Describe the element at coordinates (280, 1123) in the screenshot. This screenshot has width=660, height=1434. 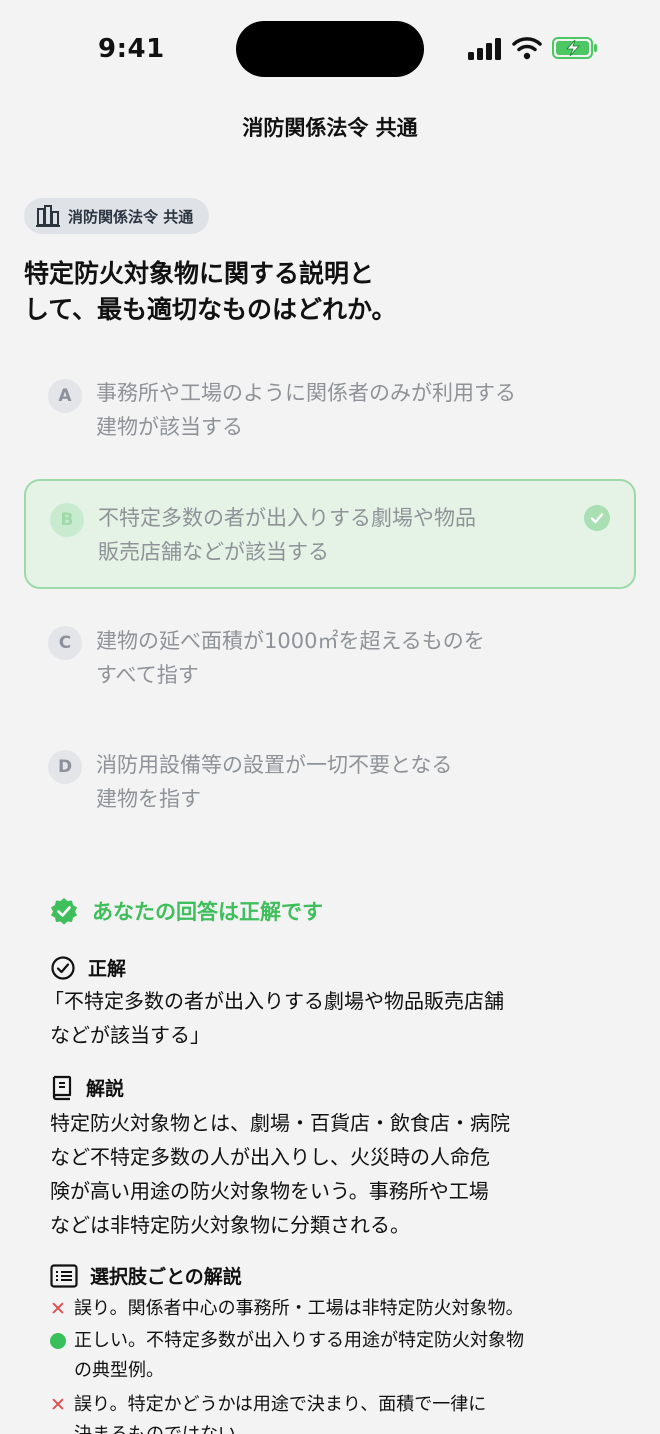
I see `text-line: 特定防火対象物とは、劇場・百貨店・飲食店・病院` at that location.